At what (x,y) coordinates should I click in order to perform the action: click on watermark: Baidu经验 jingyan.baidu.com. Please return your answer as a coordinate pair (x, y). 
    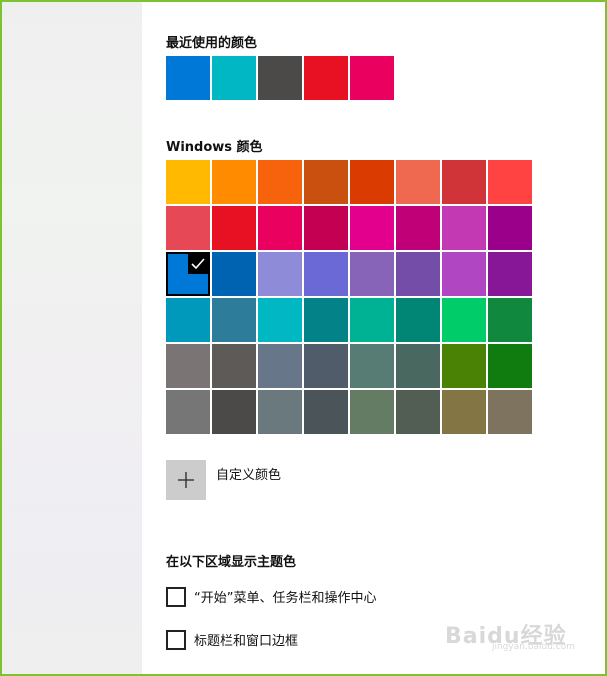
    Looking at the image, I should click on (510, 635).